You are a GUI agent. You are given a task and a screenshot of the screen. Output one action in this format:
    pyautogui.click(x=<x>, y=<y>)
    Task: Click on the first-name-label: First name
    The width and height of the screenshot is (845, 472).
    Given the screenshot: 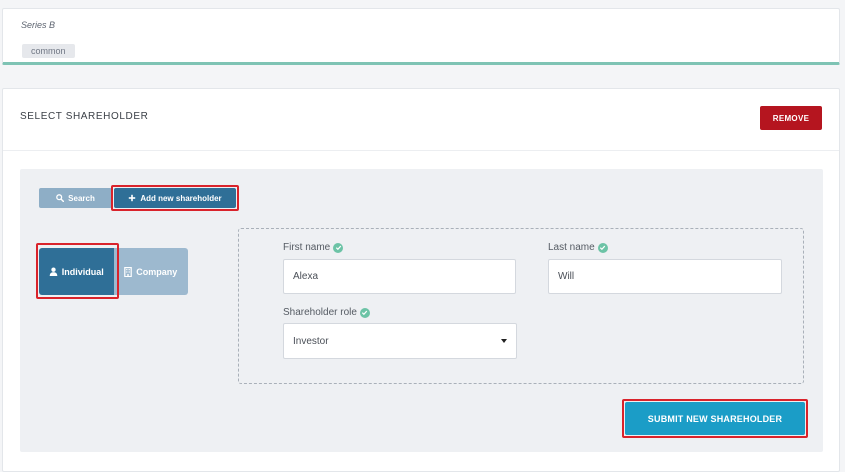 What is the action you would take?
    pyautogui.click(x=307, y=247)
    